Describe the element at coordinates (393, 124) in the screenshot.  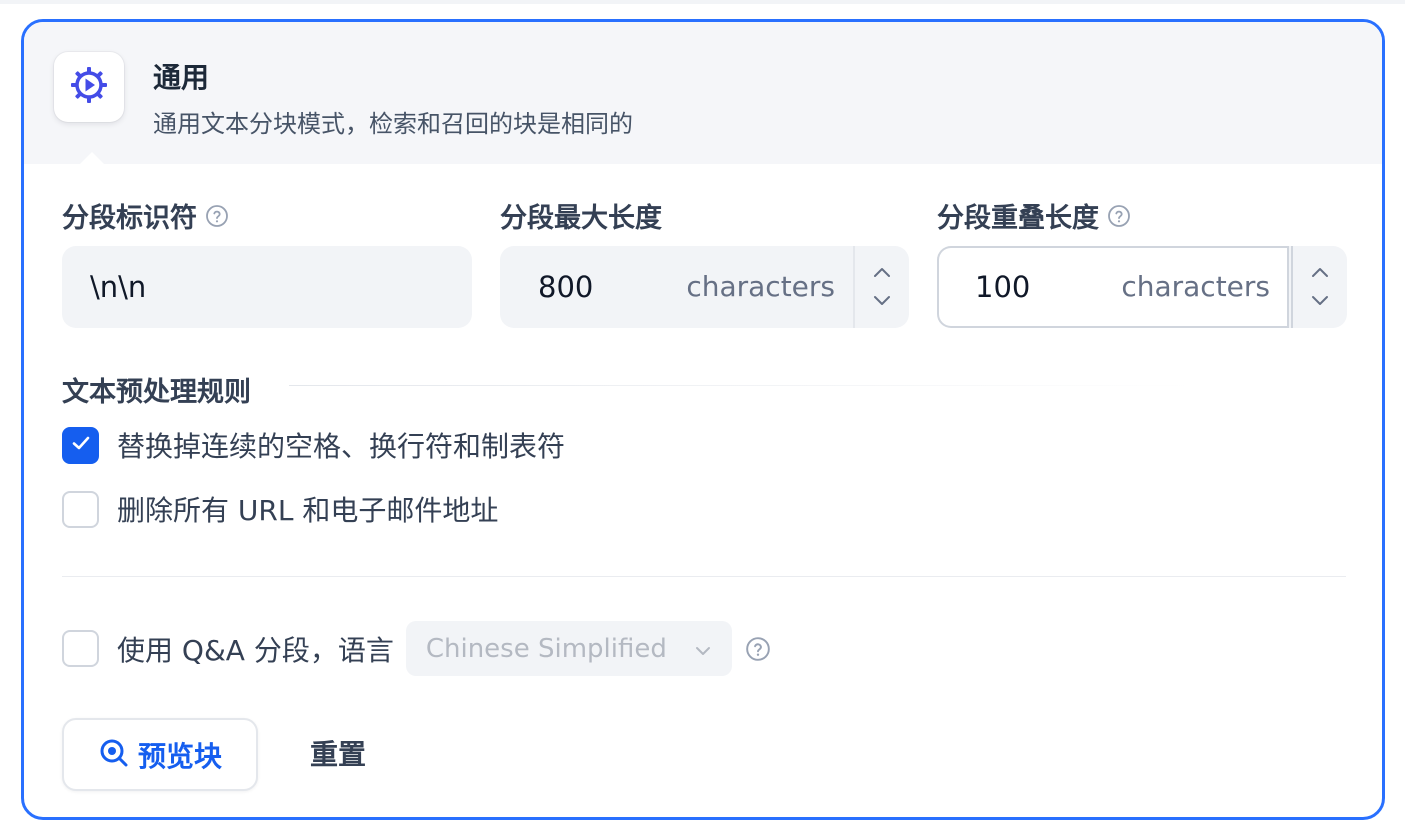
I see `mode-description: 通用文本分块模式，检索和召回的块是相同的` at that location.